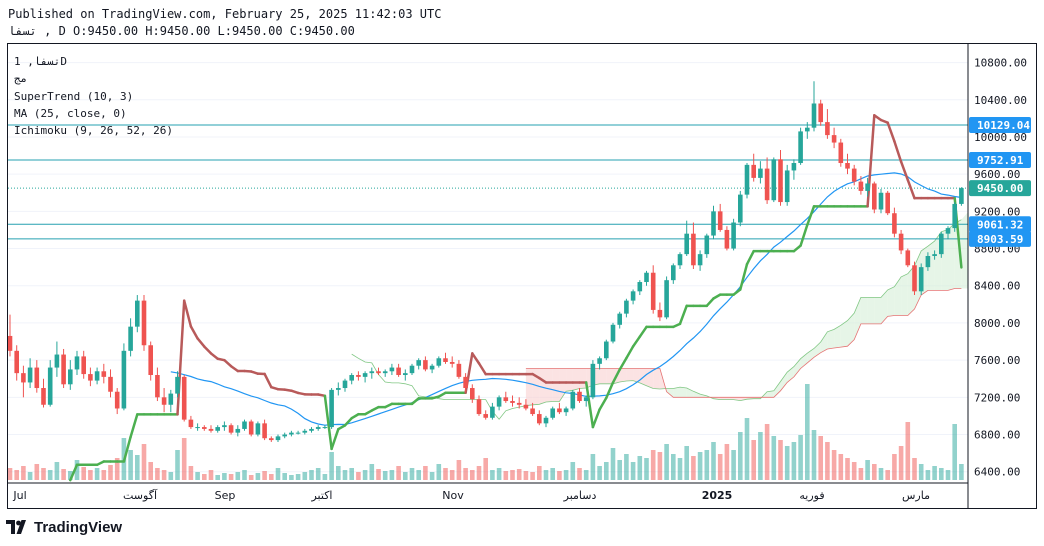 This screenshot has height=546, width=1044. Describe the element at coordinates (225, 495) in the screenshot. I see `time-tick-label: Sep` at that location.